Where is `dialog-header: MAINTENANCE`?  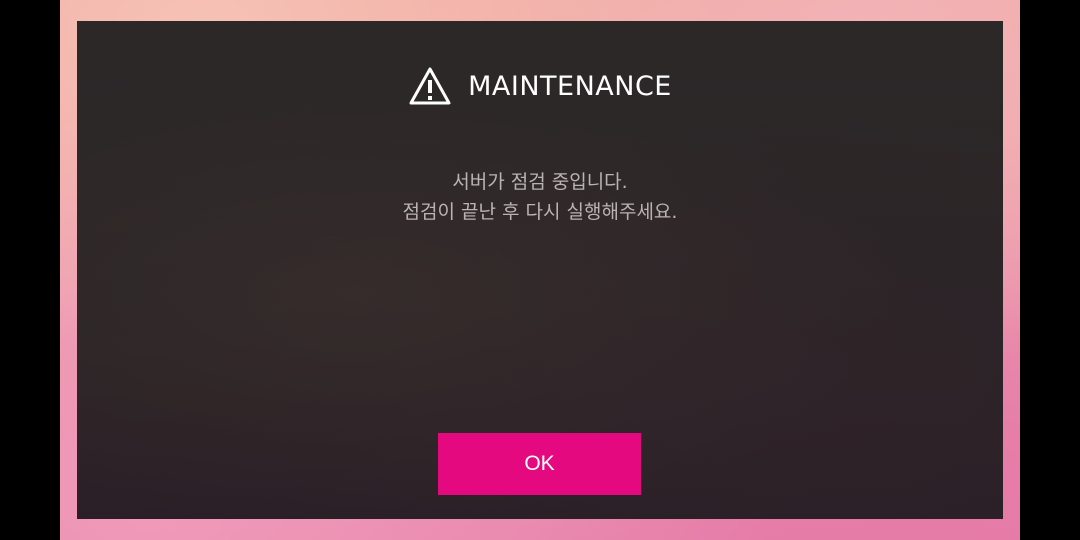
dialog-header: MAINTENANCE is located at coordinates (540, 86).